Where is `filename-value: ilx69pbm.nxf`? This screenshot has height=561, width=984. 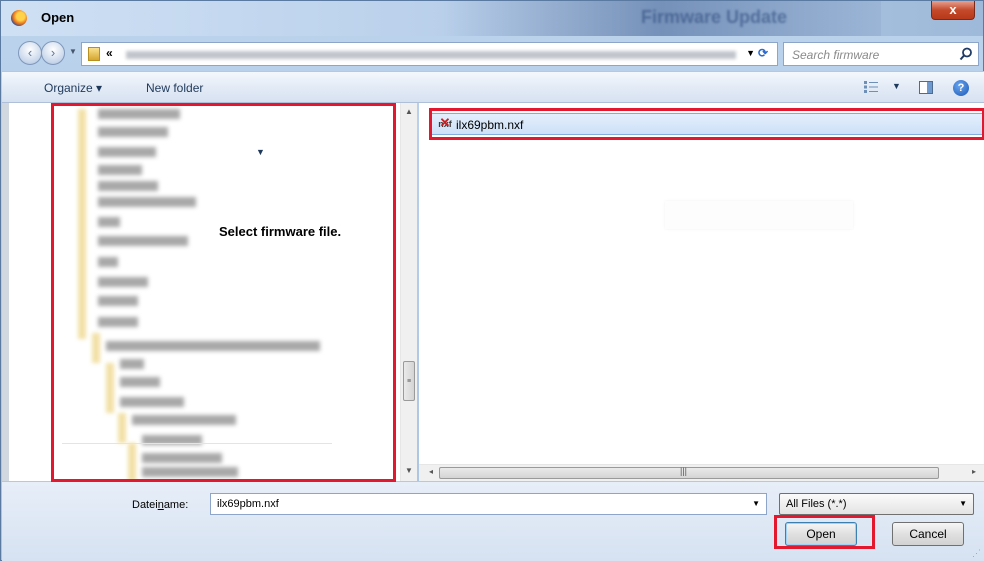 filename-value: ilx69pbm.nxf is located at coordinates (248, 504).